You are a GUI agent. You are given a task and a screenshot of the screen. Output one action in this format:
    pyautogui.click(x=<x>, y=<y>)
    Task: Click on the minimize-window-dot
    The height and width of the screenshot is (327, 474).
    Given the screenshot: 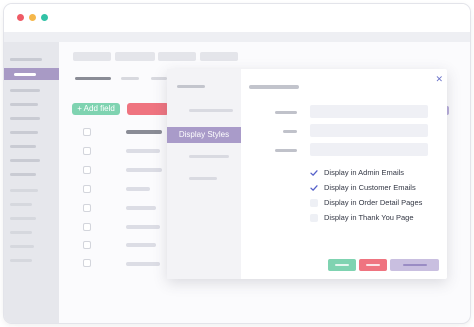 What is the action you would take?
    pyautogui.click(x=32, y=17)
    